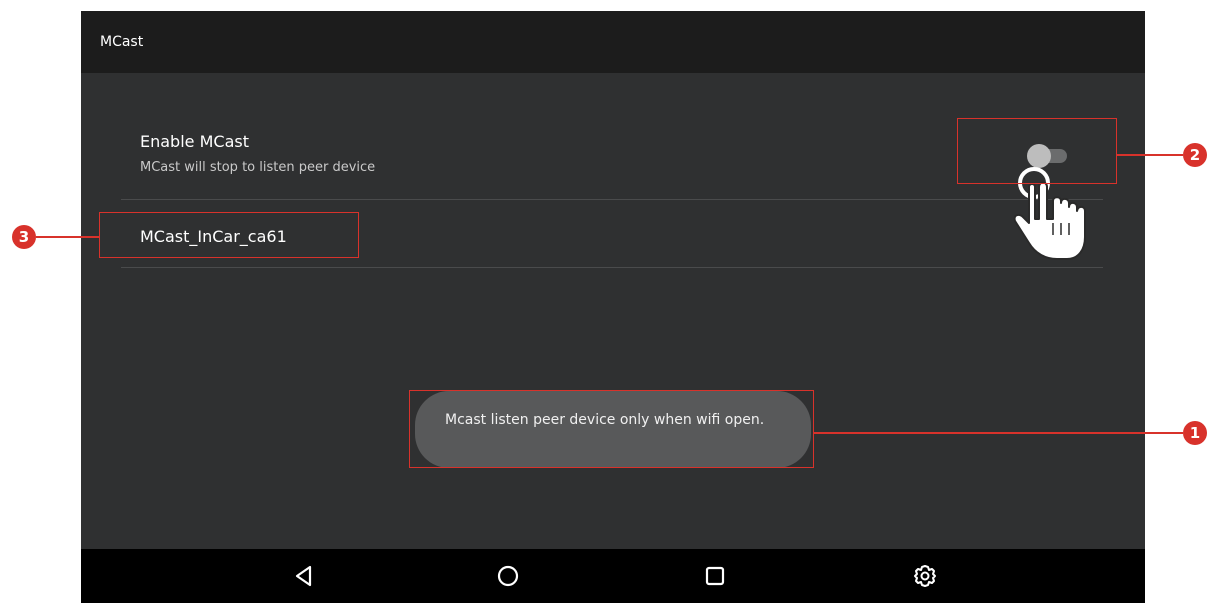  I want to click on enable-mcast-title: Enable MCast, so click(194, 141).